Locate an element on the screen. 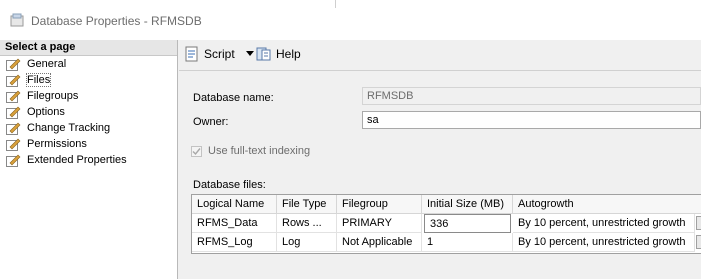  database-name-field: RFMSDB is located at coordinates (531, 96).